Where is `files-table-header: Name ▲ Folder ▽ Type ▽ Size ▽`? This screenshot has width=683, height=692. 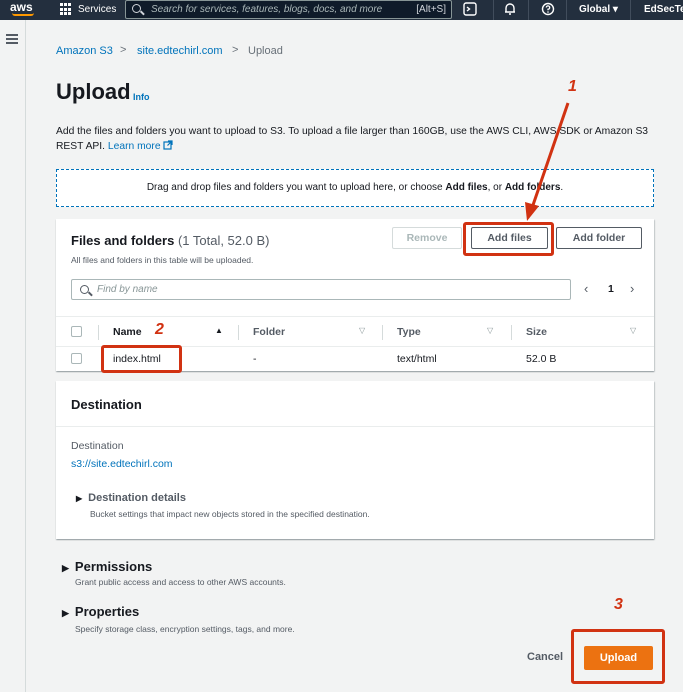 files-table-header: Name ▲ Folder ▽ Type ▽ Size ▽ is located at coordinates (355, 331).